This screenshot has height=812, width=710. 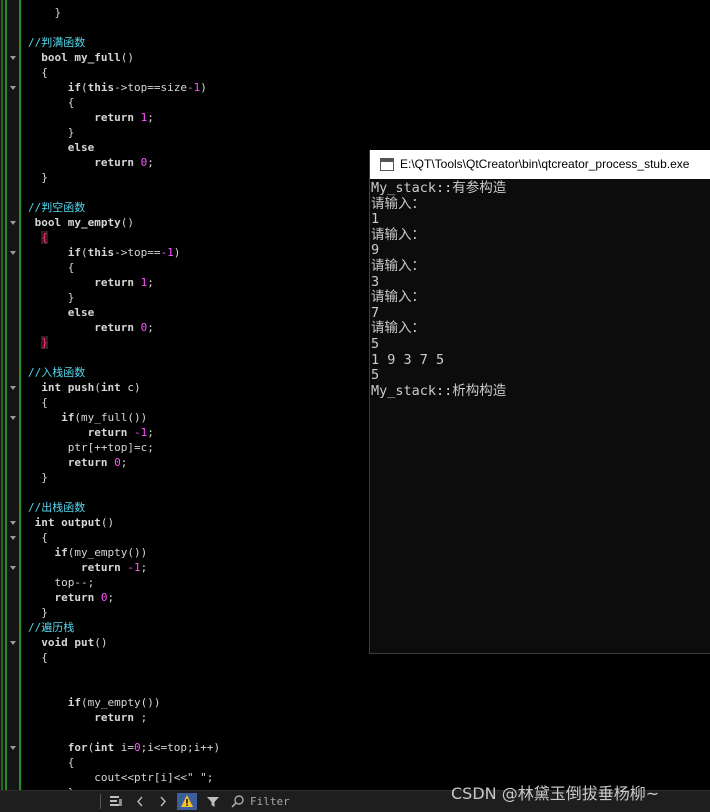 I want to click on code-line: bool my_full(), so click(x=81, y=57).